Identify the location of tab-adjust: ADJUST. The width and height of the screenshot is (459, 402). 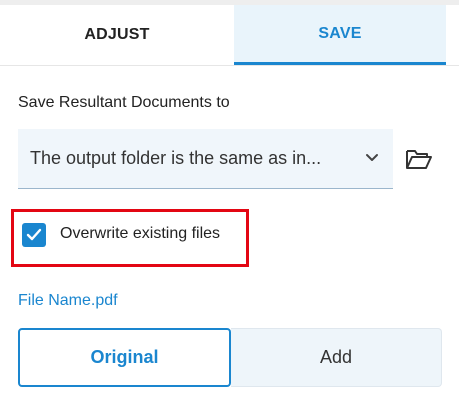
(117, 35).